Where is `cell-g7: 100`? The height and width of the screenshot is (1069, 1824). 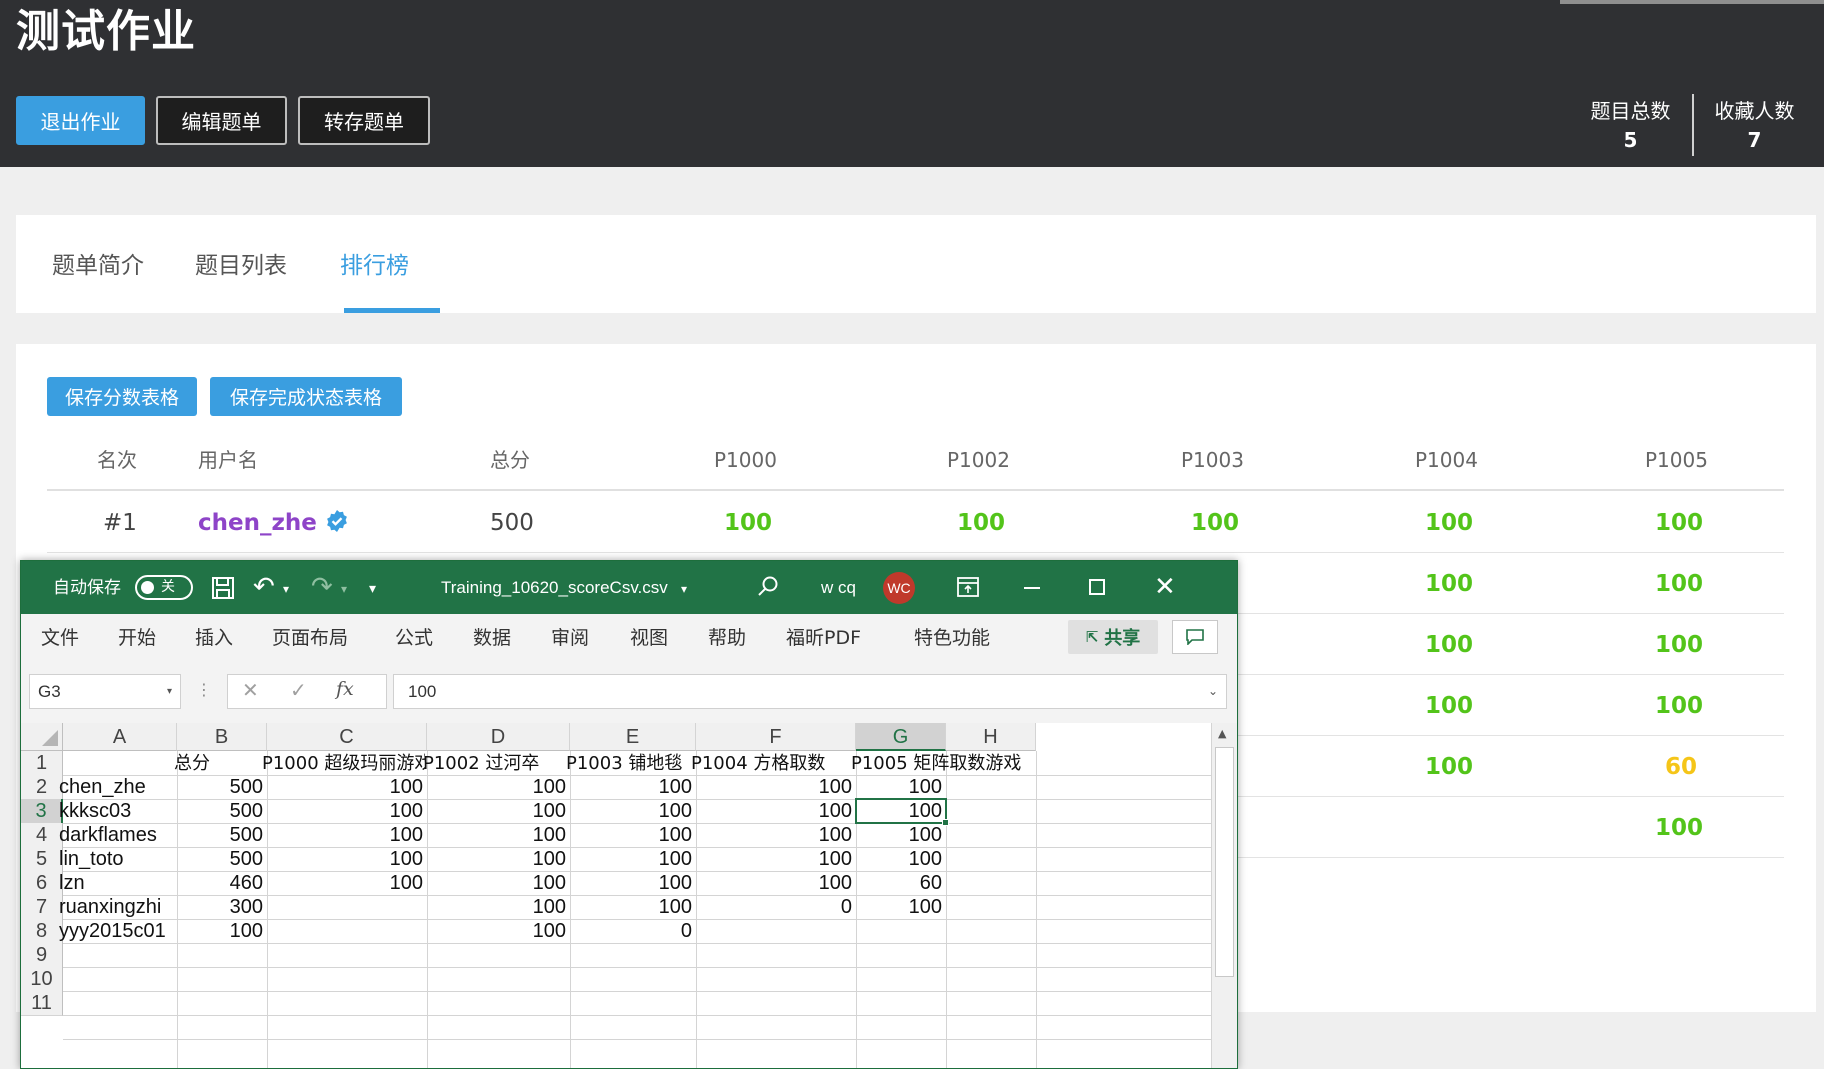 cell-g7: 100 is located at coordinates (899, 907).